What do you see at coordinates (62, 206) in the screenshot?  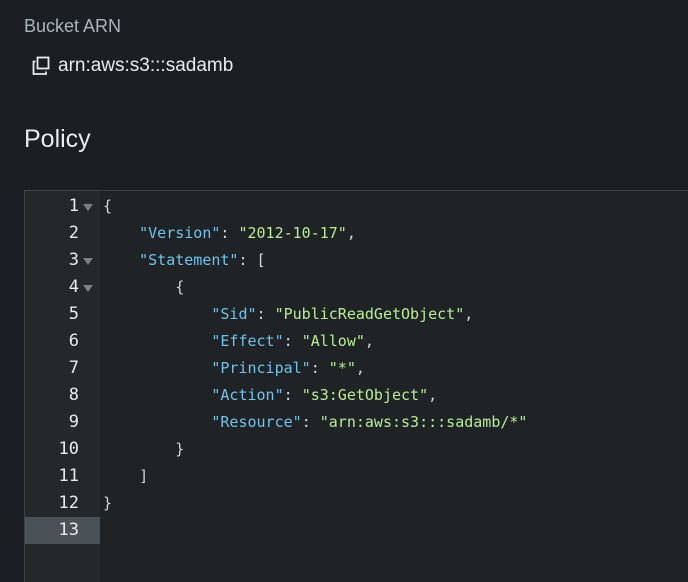 I see `line-number: 1` at bounding box center [62, 206].